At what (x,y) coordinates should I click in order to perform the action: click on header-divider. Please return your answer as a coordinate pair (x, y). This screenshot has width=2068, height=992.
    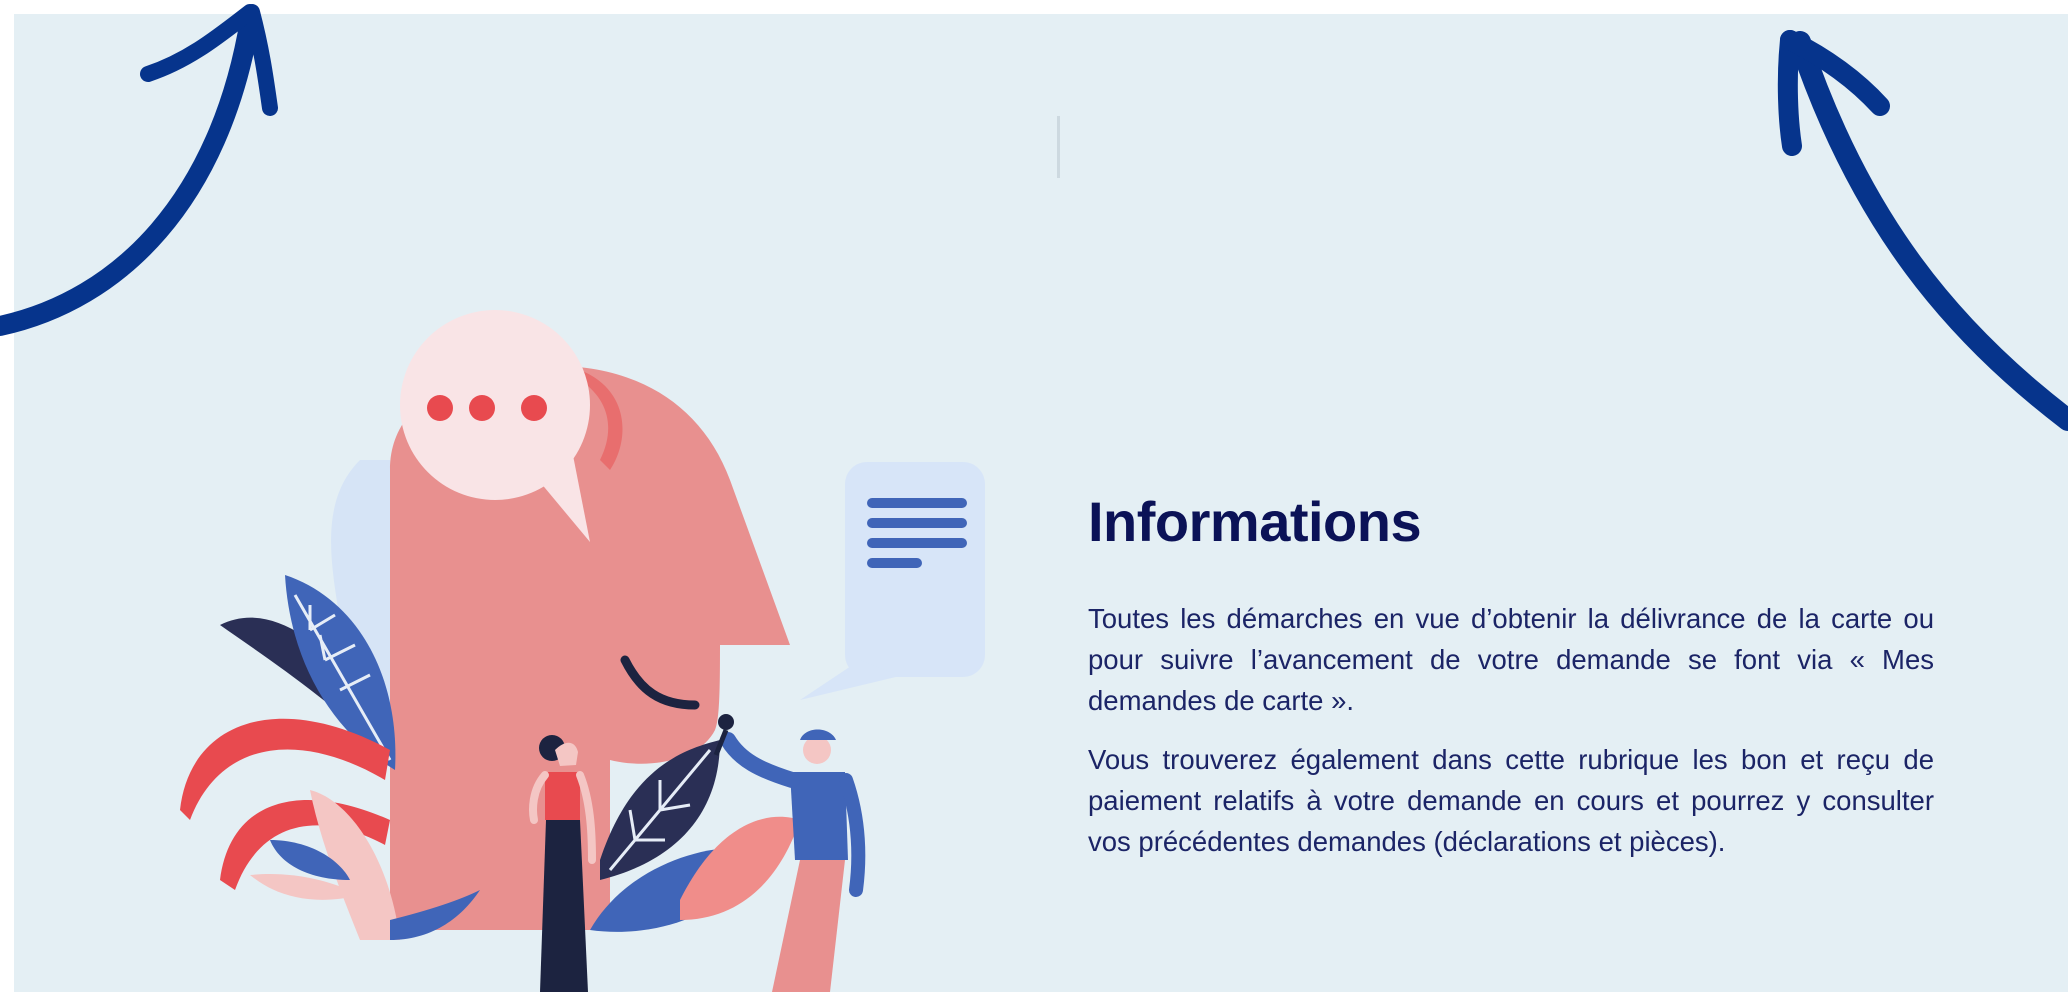
    Looking at the image, I should click on (1058, 147).